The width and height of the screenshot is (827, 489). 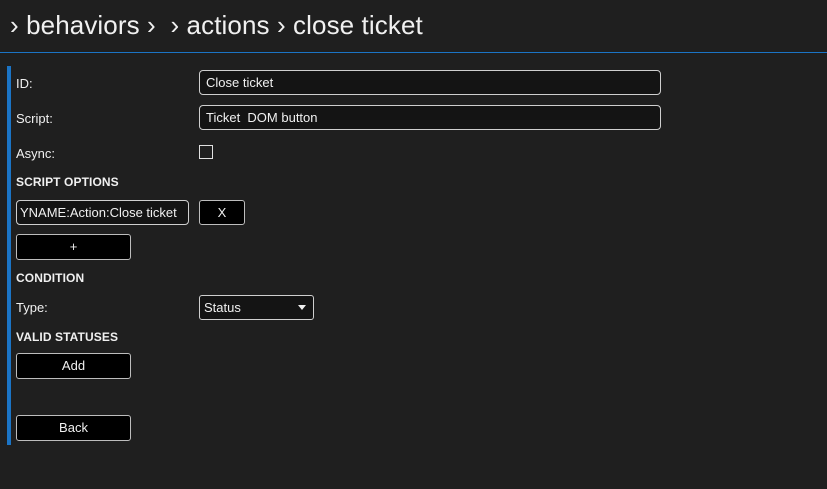 What do you see at coordinates (430, 117) in the screenshot?
I see `script-input: Ticket DOM button` at bounding box center [430, 117].